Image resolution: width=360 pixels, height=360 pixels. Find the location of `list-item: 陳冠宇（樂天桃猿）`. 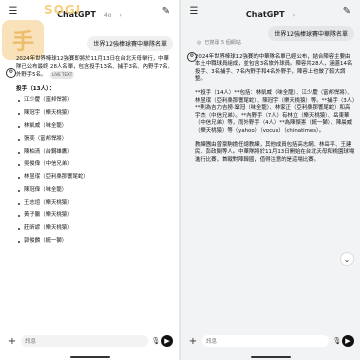

list-item: 陳冠宇（樂天桃猿） is located at coordinates (96, 114).